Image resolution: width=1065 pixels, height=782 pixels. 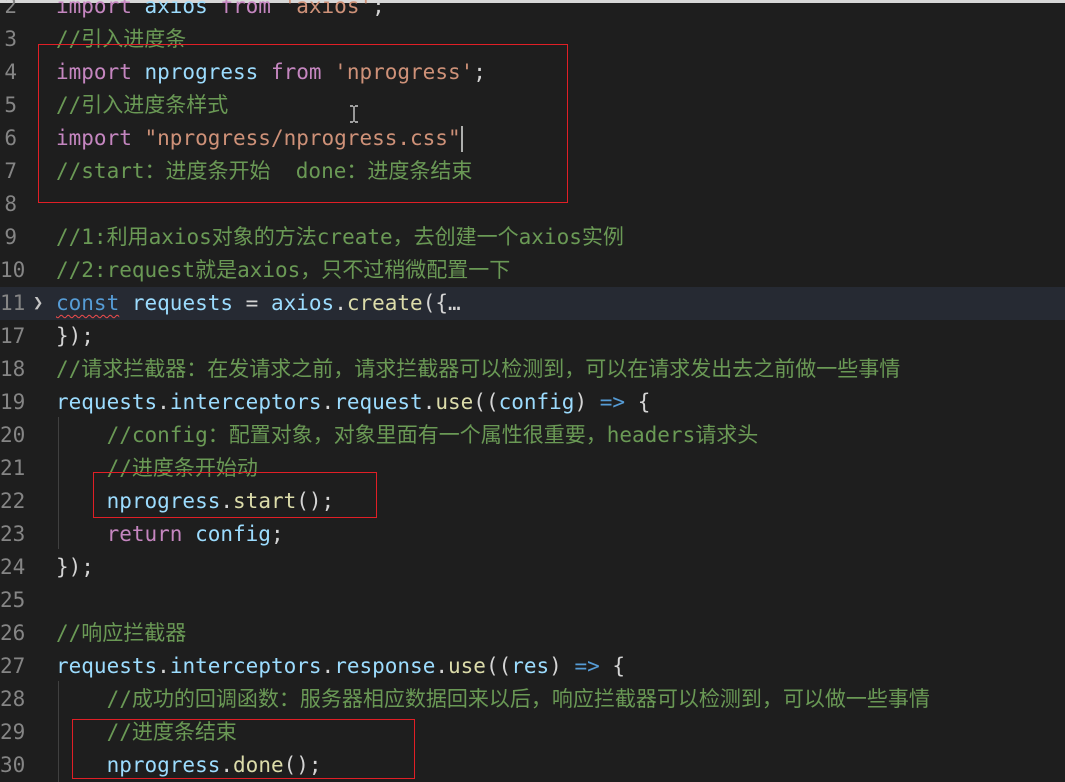 What do you see at coordinates (518, 699) in the screenshot?
I see `code-token: //成功的回调函数：服务器相应数据回来以后，响应拦截器可以检测到，可以做一些事情` at bounding box center [518, 699].